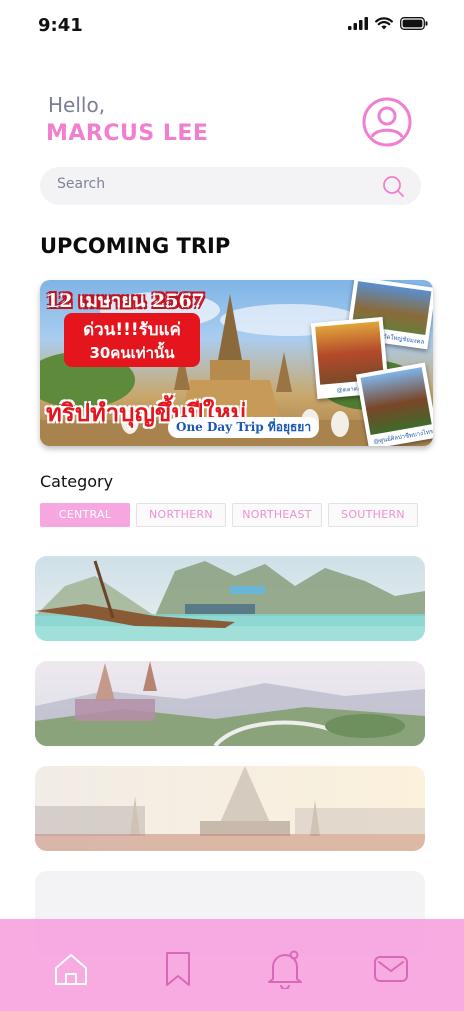 Image resolution: width=464 pixels, height=1011 pixels. I want to click on mail-icon, so click(391, 969).